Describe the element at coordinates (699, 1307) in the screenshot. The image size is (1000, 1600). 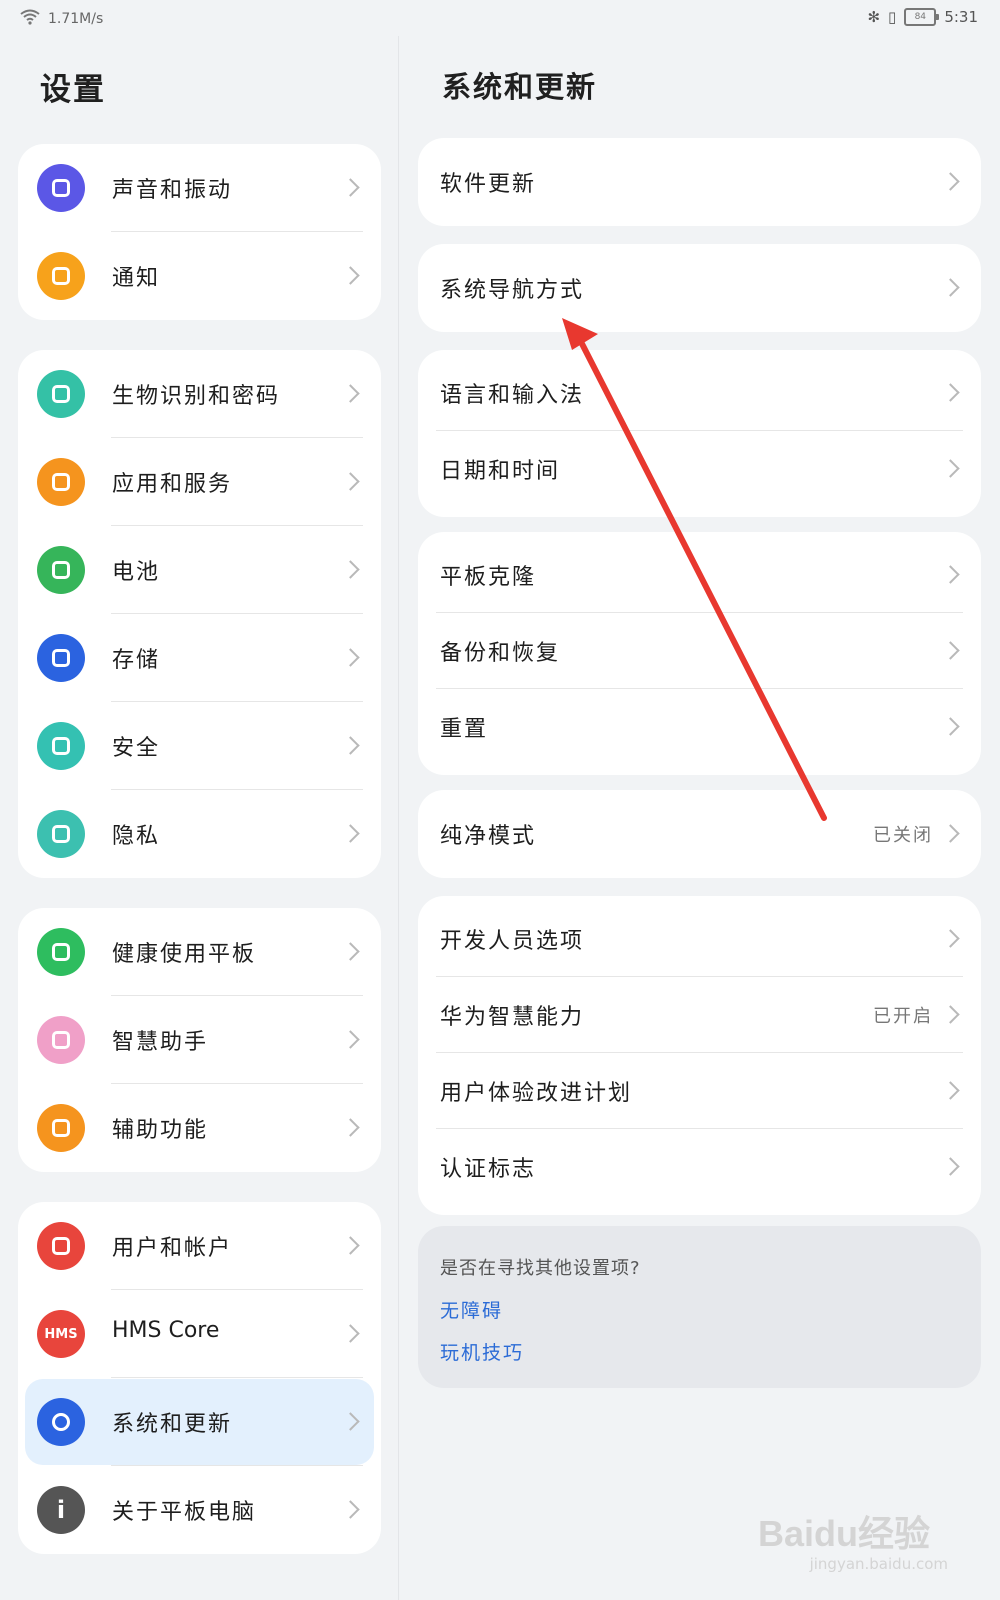
I see `suggestion-card: 是否在寻找其他设置项? 无障碍 玩机技巧` at that location.